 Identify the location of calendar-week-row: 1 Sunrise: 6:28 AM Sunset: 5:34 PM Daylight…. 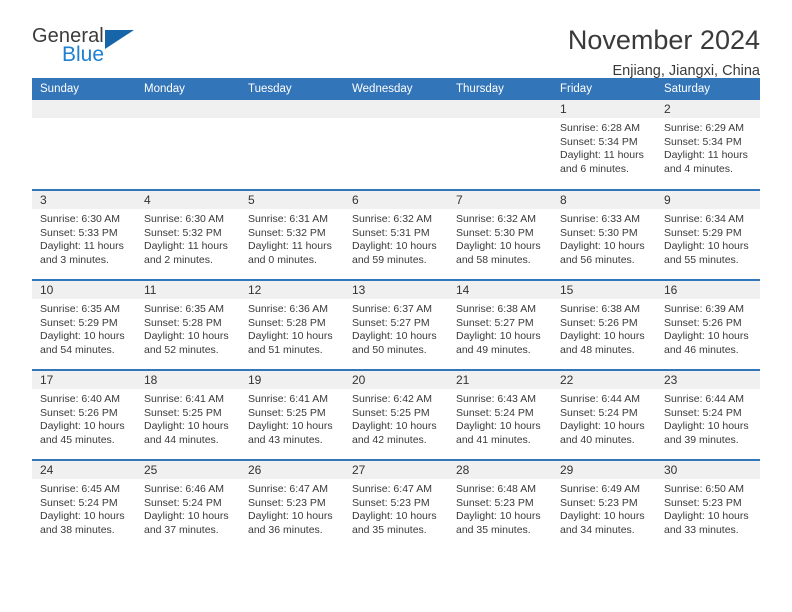
(396, 145).